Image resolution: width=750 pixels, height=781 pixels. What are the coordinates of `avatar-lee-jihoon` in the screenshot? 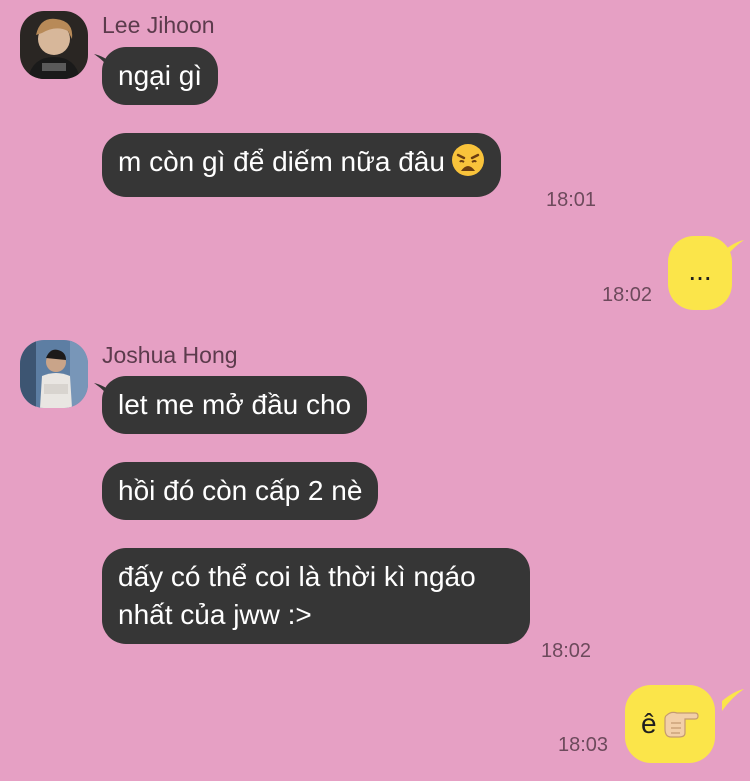 It's located at (54, 45).